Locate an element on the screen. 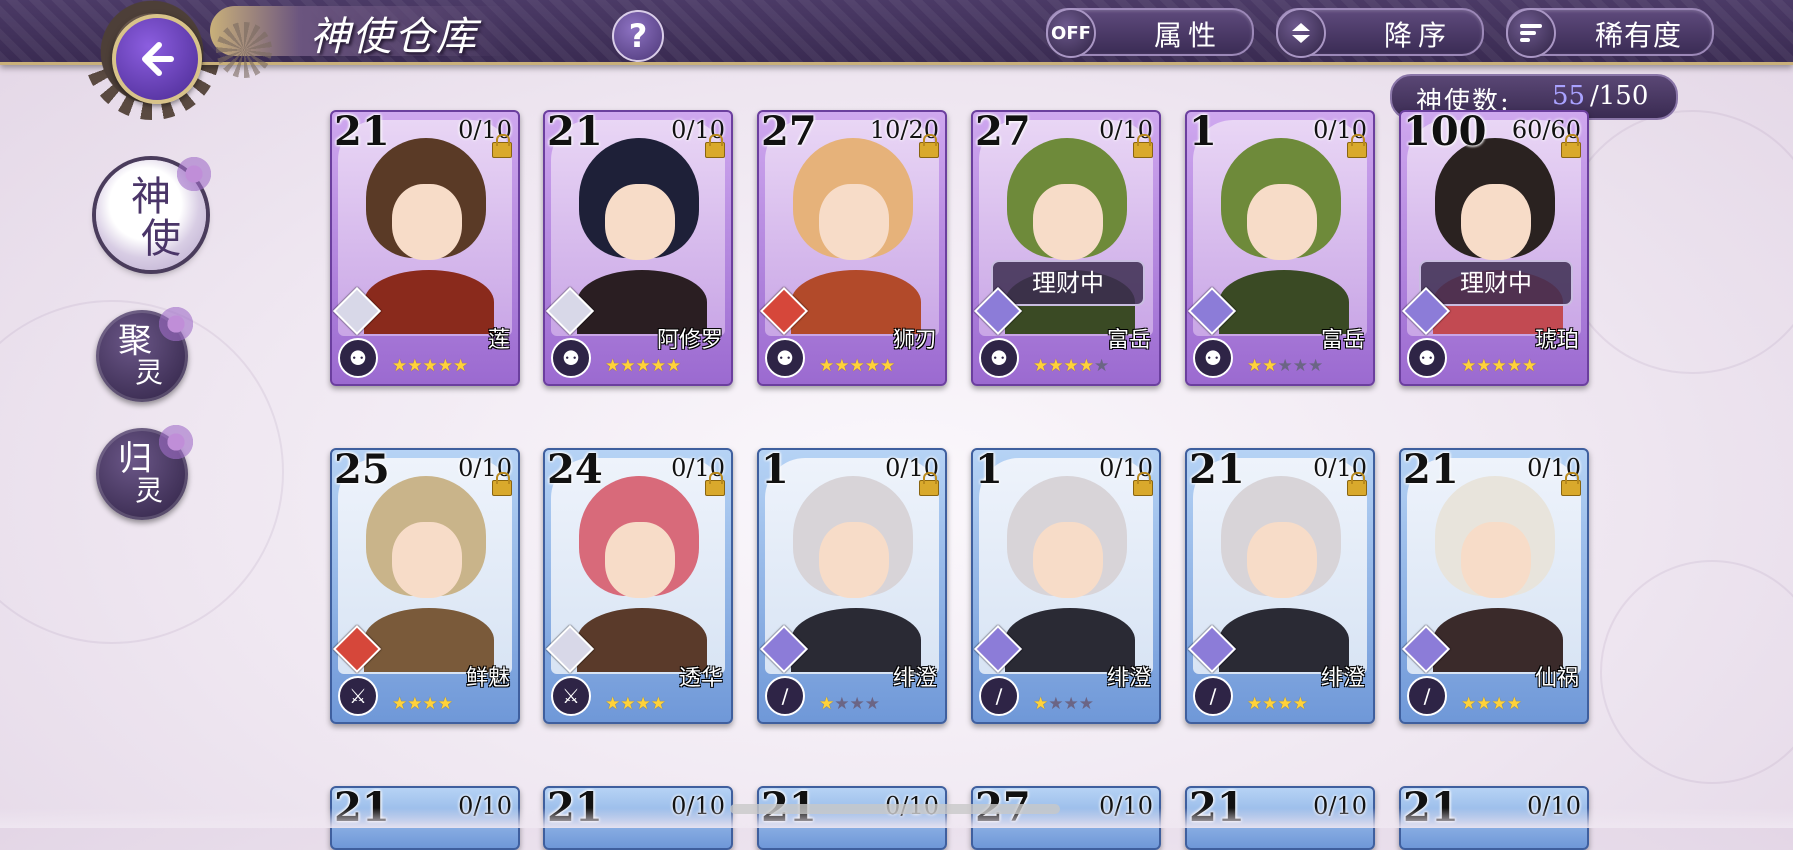 The height and width of the screenshot is (850, 1793). off-toggle-icon: OFF is located at coordinates (1071, 33).